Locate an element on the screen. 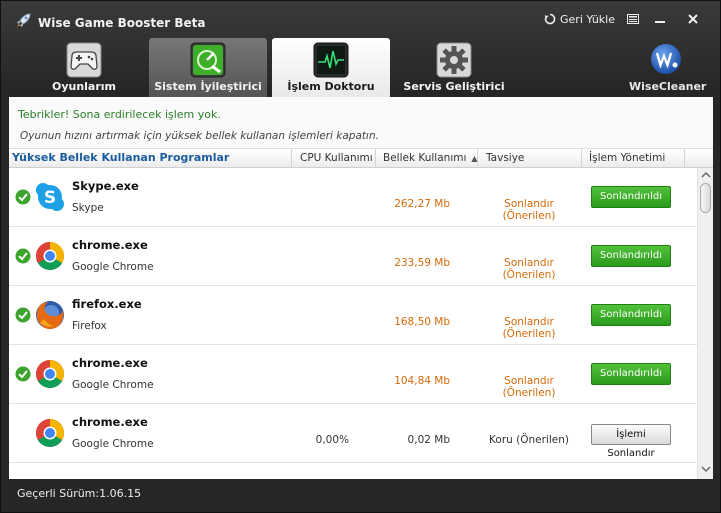 This screenshot has width=721, height=513. skype-icon: S is located at coordinates (50, 197).